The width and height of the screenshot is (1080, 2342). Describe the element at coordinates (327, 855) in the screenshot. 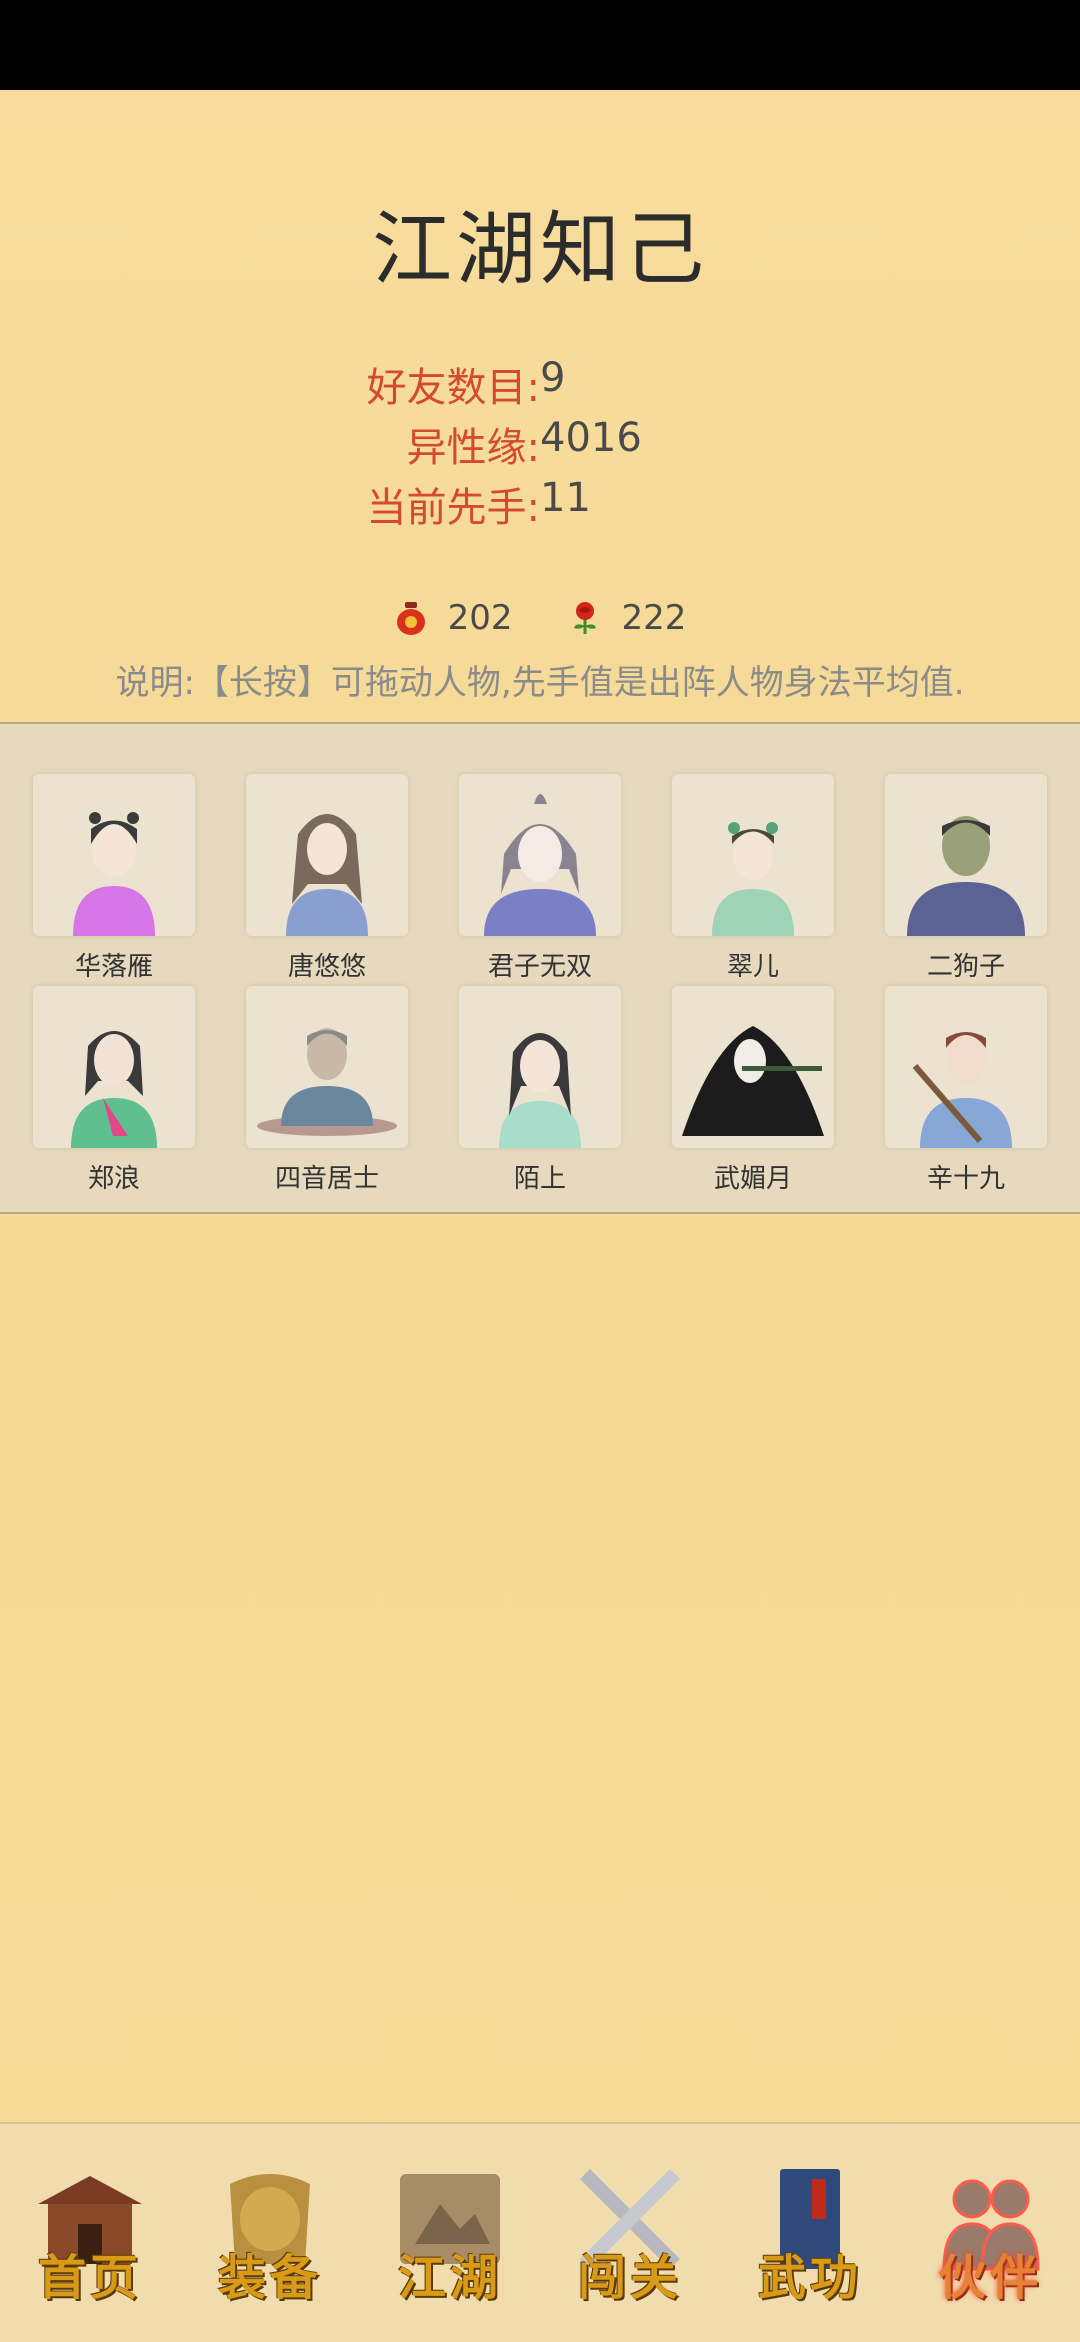

I see `portrait-tang-youyou` at that location.